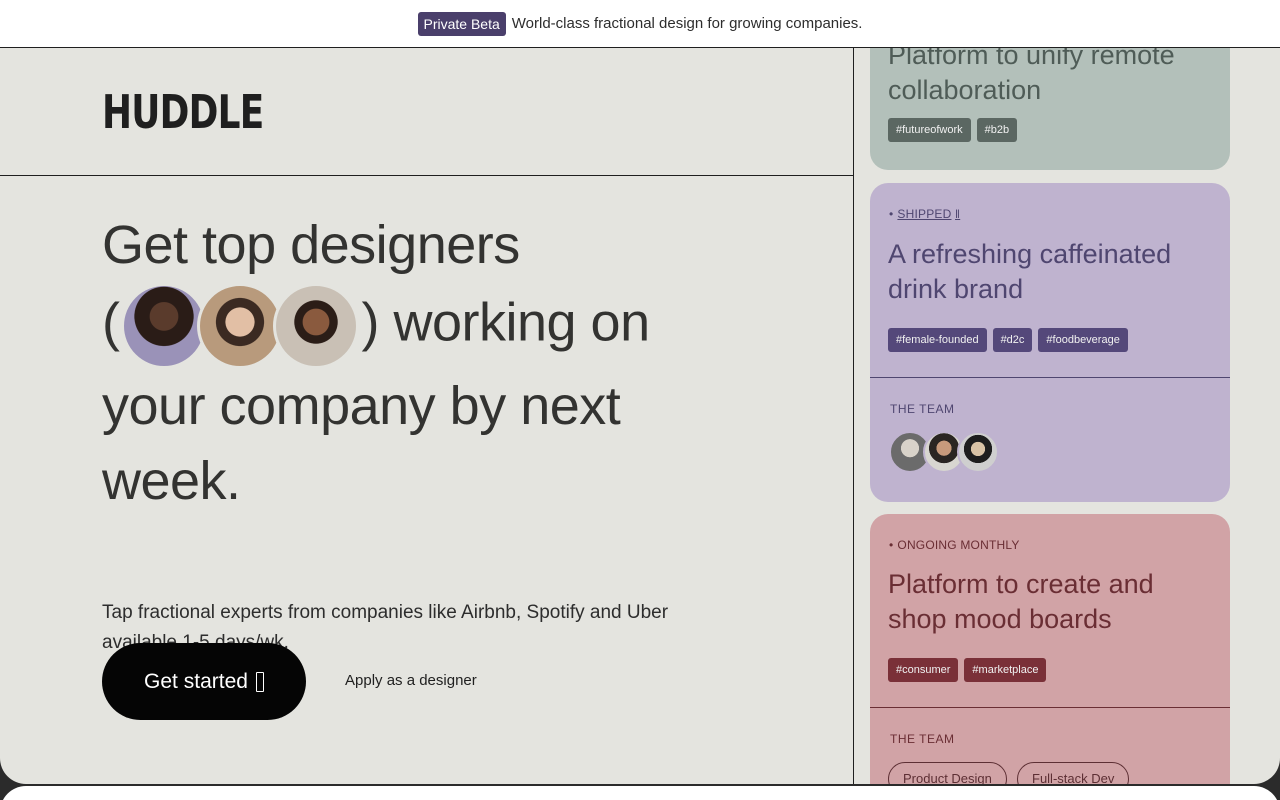  Describe the element at coordinates (426, 112) in the screenshot. I see `site-header: HUDDLE` at that location.